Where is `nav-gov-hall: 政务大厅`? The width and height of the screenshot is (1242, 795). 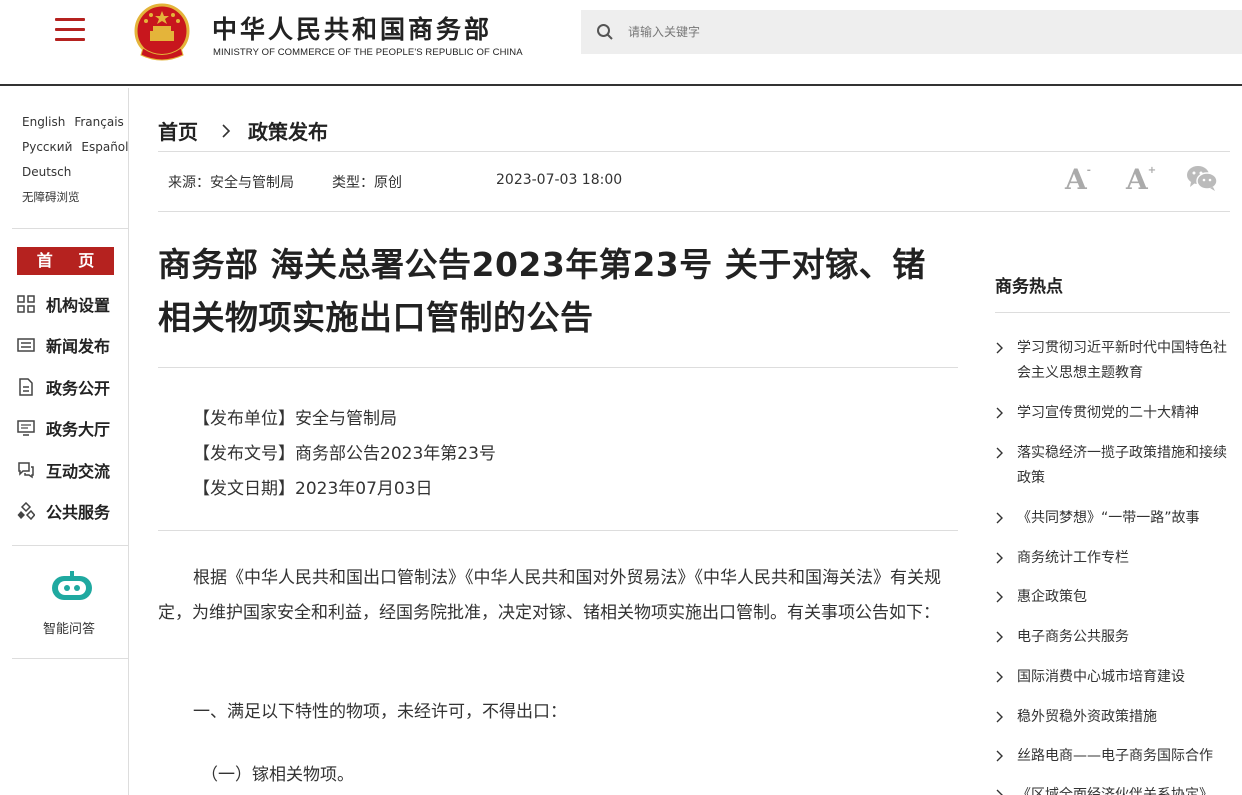 nav-gov-hall: 政务大厅 is located at coordinates (63, 428).